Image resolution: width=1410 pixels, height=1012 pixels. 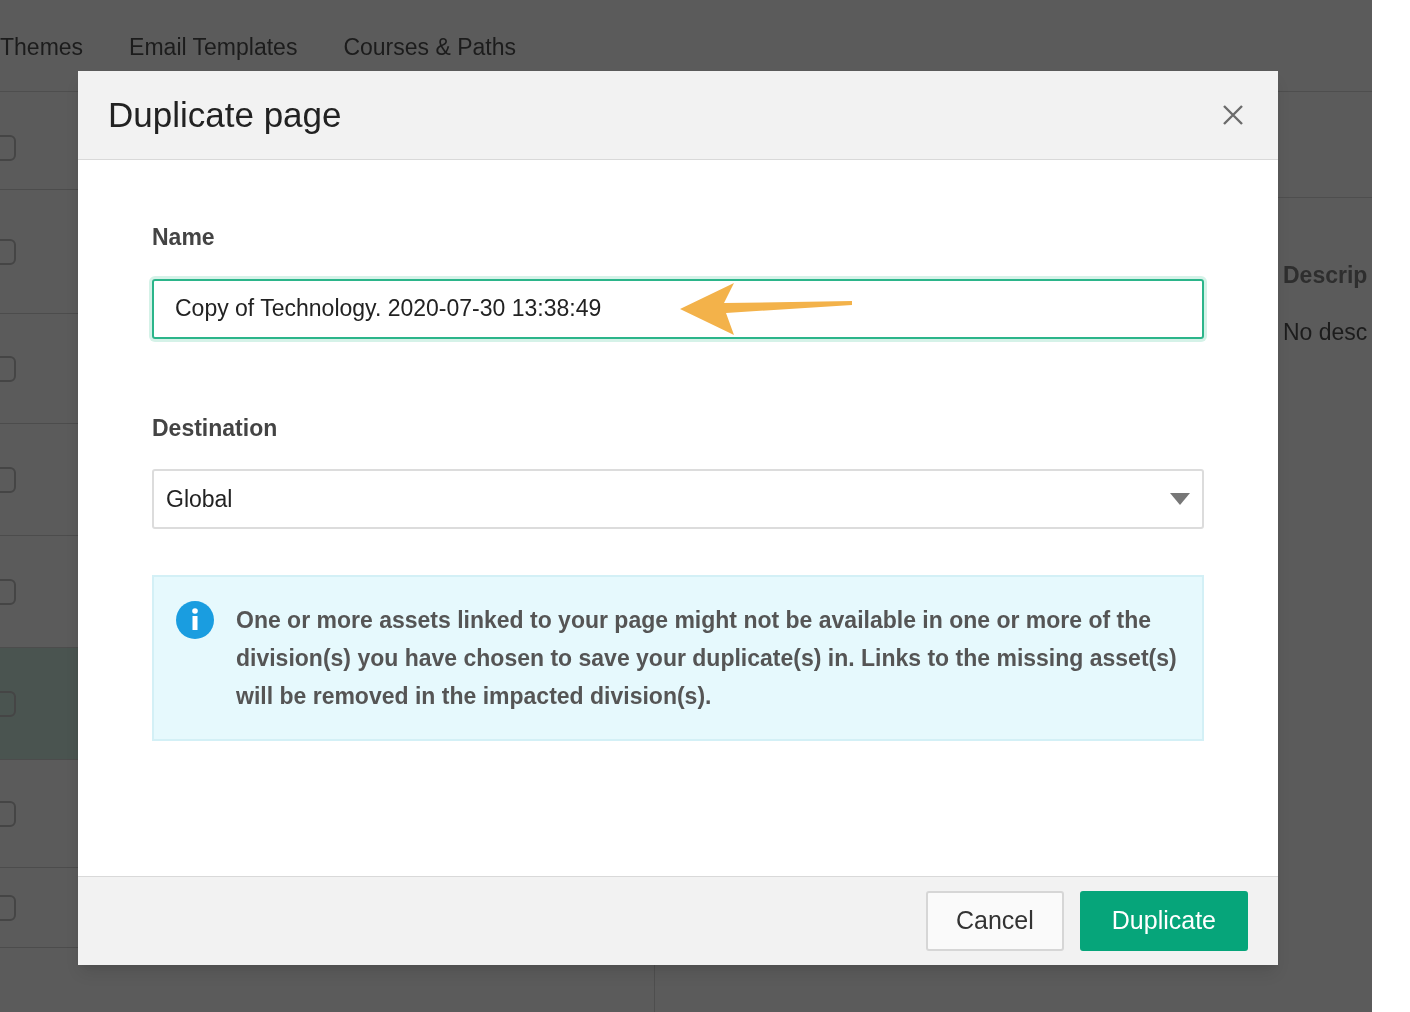 What do you see at coordinates (42, 47) in the screenshot?
I see `nav-tab: Themes` at bounding box center [42, 47].